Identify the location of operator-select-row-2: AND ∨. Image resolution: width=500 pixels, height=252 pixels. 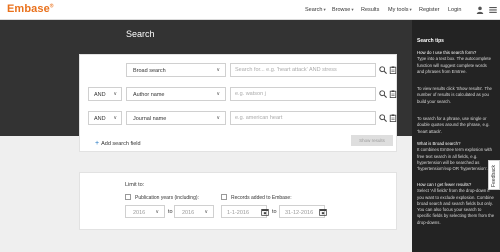
(105, 94).